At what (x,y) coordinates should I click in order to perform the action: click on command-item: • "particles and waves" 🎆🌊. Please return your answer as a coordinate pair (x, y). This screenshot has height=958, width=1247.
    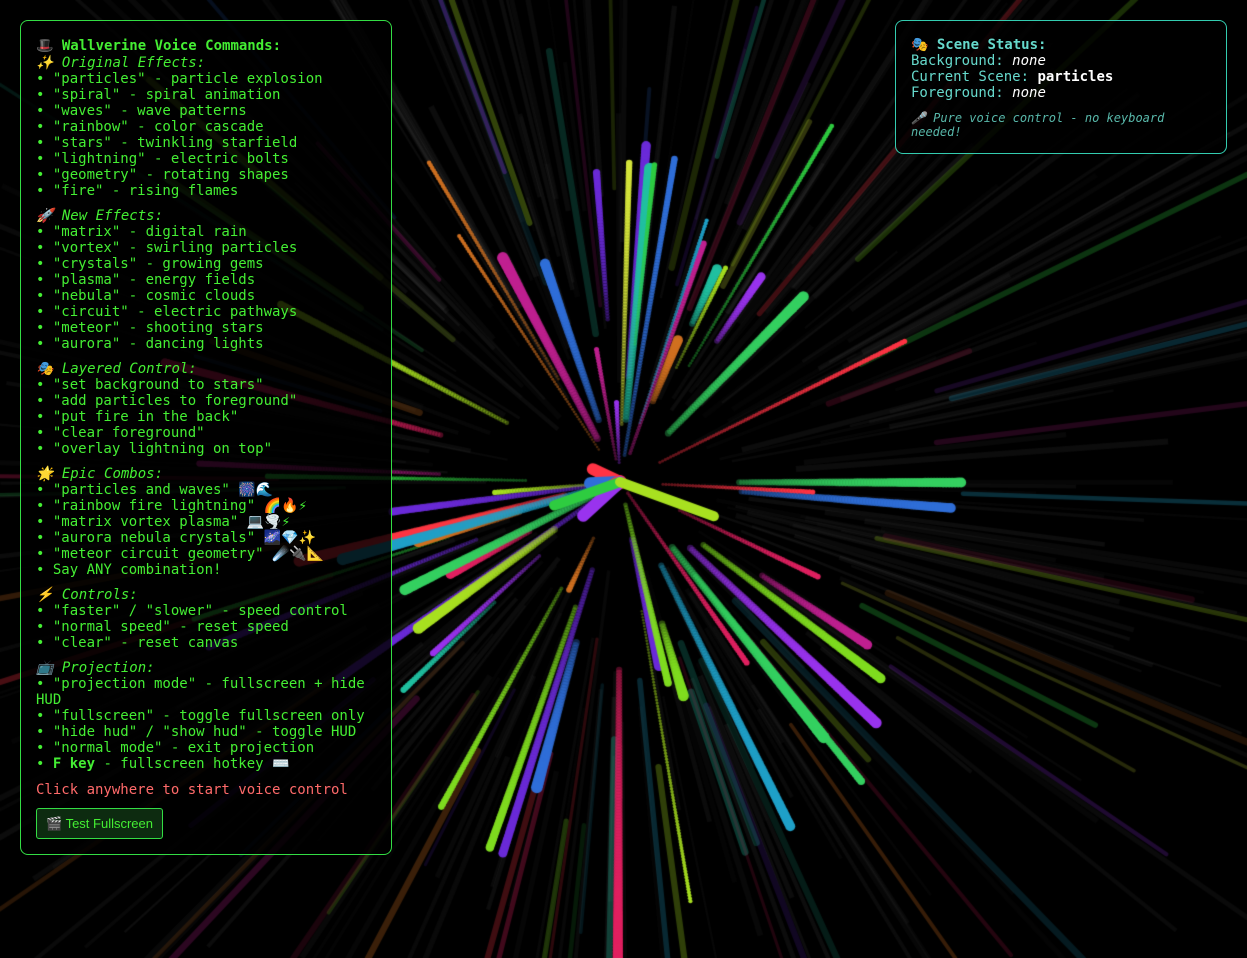
    Looking at the image, I should click on (155, 490).